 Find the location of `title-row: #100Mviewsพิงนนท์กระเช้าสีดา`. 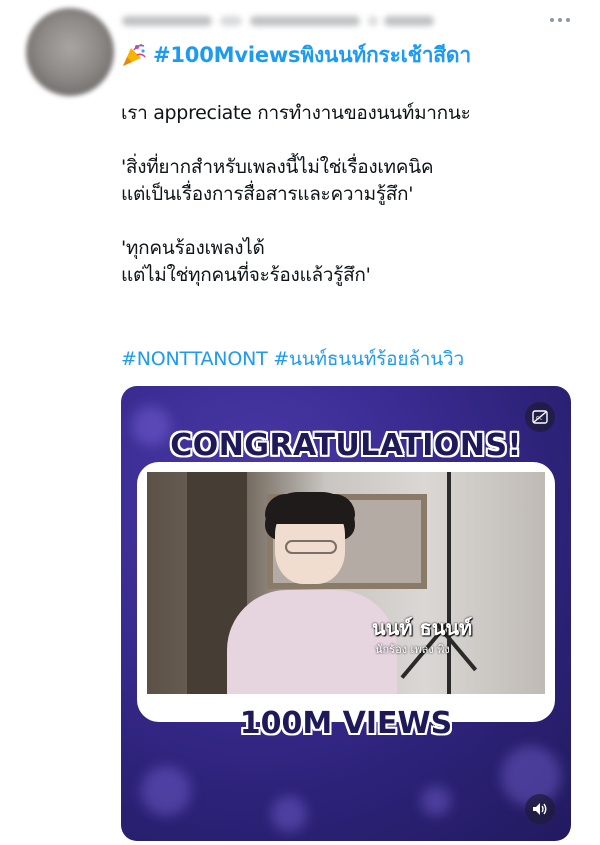

title-row: #100Mviewsพิงนนท์กระเช้าสีดา is located at coordinates (296, 55).